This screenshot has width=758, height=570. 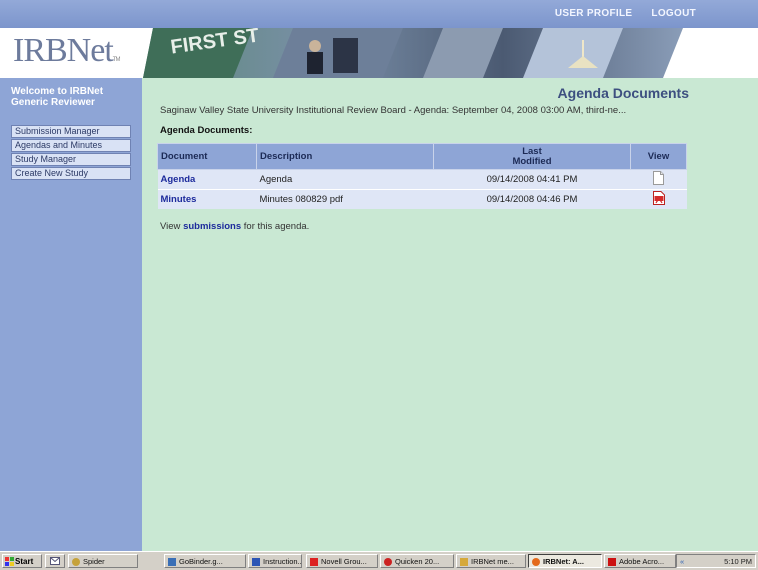 I want to click on user-profile-link: USER PROFILE, so click(x=594, y=13).